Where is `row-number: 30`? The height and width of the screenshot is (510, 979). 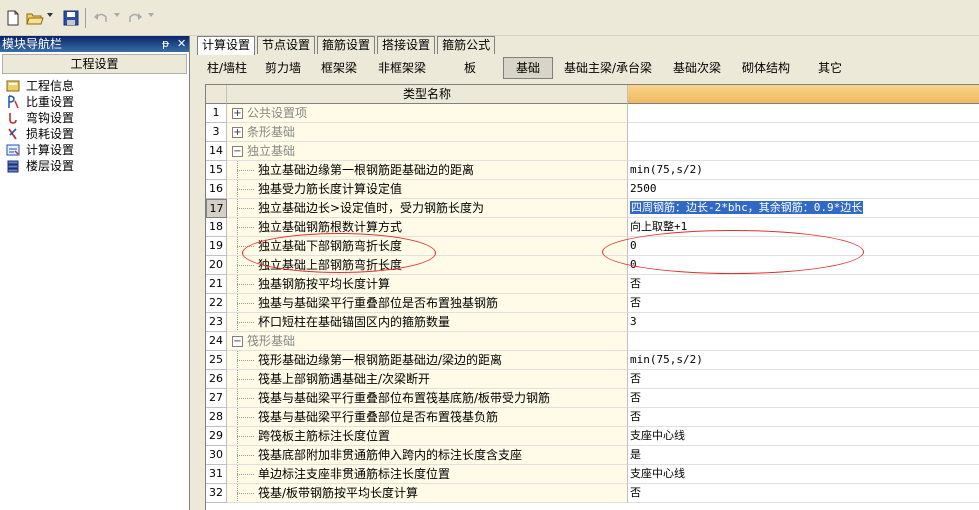
row-number: 30 is located at coordinates (216, 455).